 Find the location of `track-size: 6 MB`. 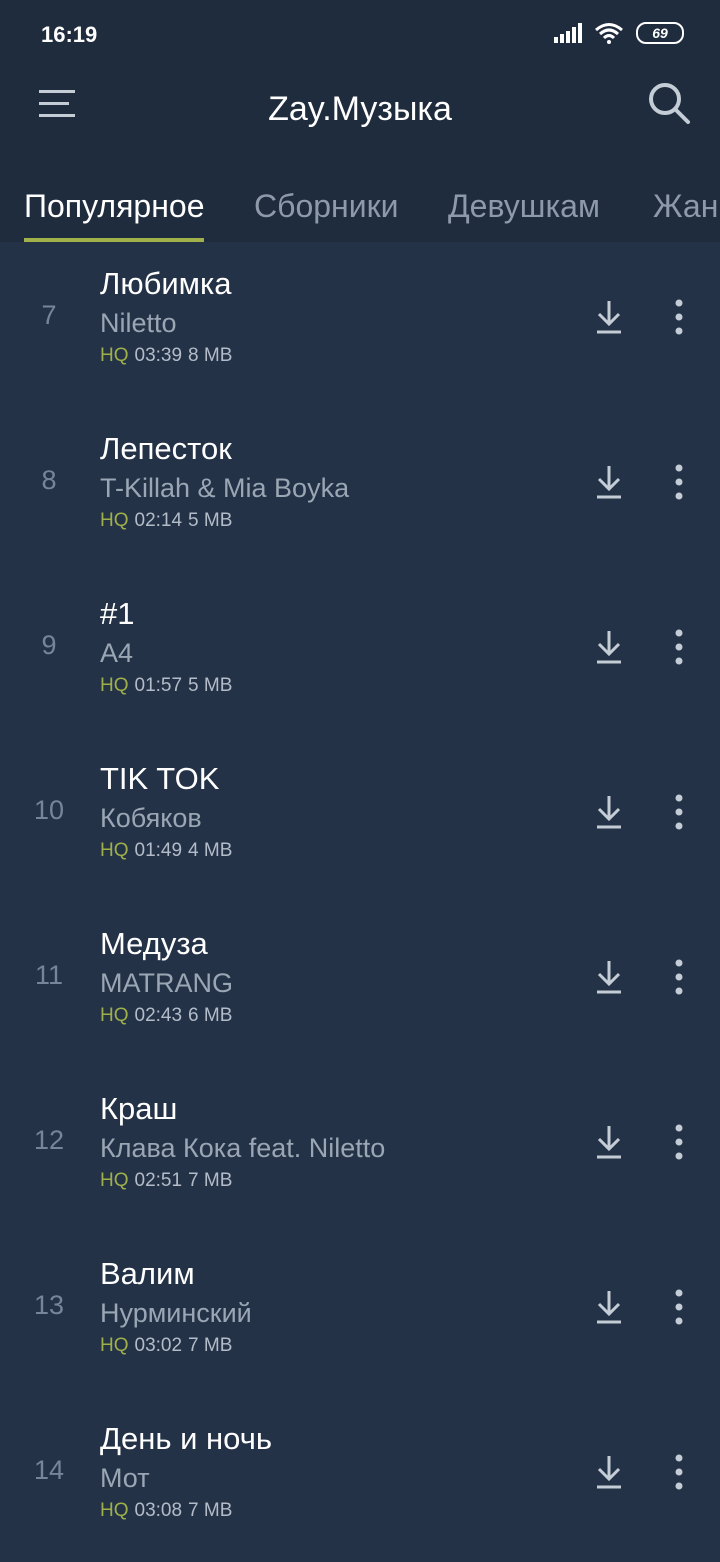

track-size: 6 MB is located at coordinates (210, 1015).